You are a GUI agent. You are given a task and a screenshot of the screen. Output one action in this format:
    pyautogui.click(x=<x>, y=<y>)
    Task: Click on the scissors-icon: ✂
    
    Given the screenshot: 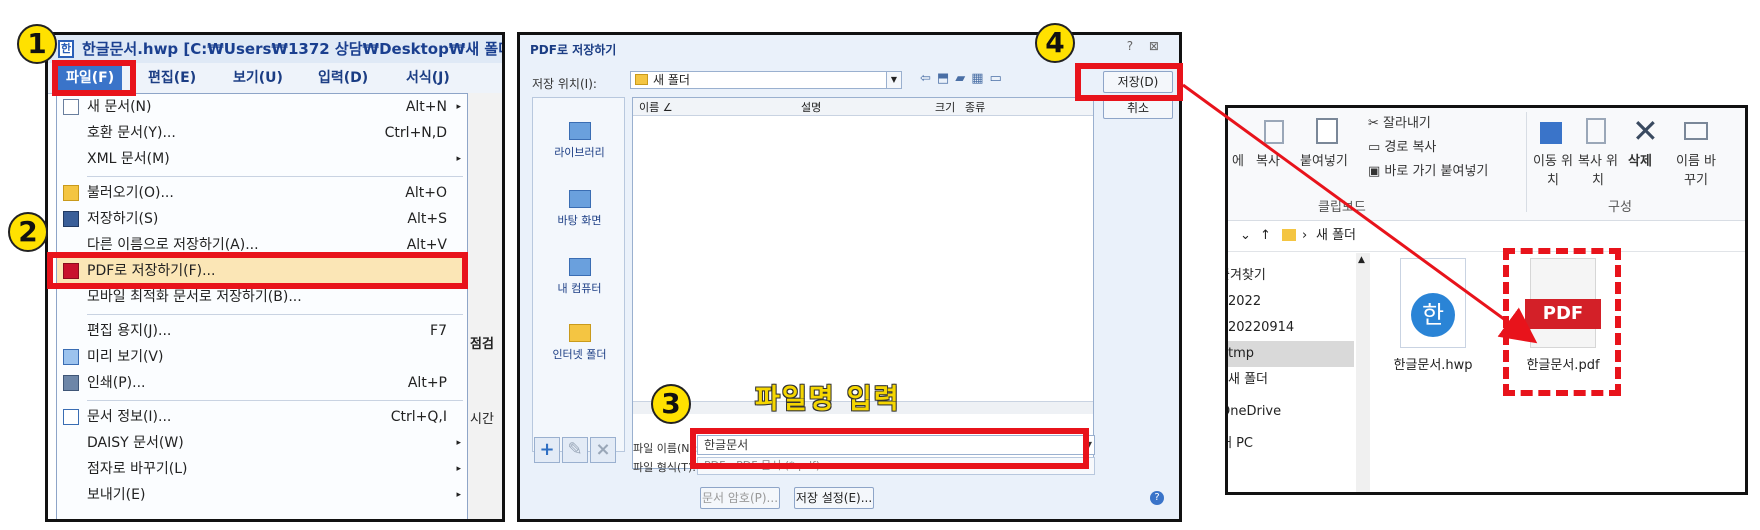 What is the action you would take?
    pyautogui.click(x=1376, y=123)
    